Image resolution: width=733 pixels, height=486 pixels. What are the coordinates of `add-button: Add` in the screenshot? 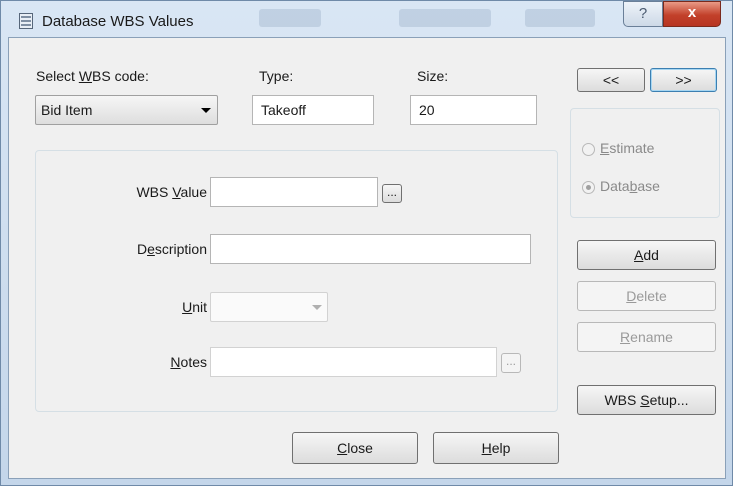 It's located at (646, 255).